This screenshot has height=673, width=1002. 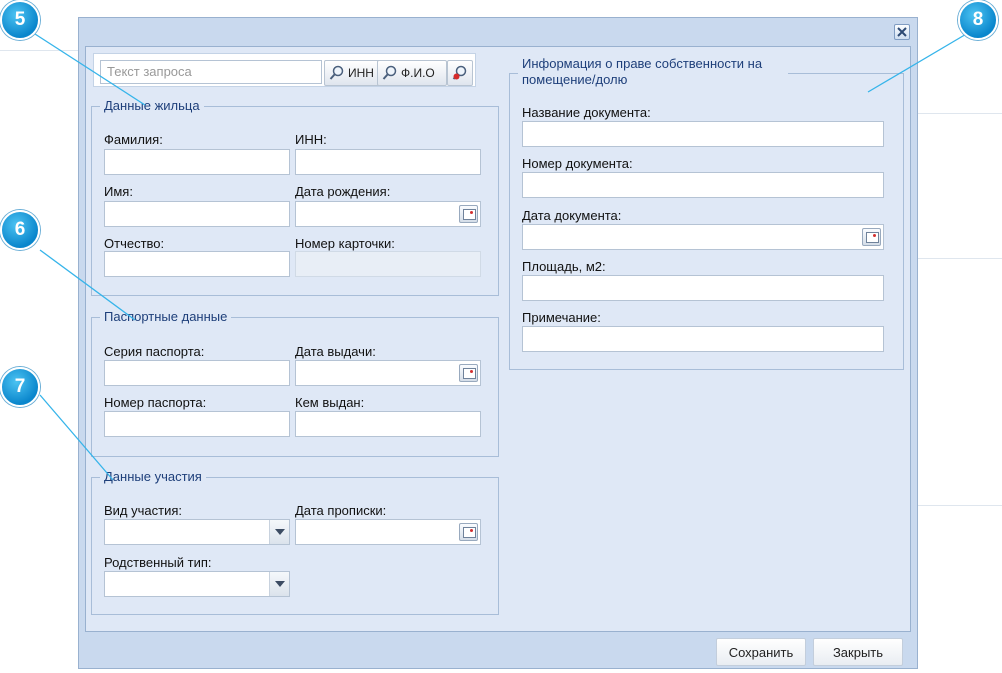 What do you see at coordinates (572, 215) in the screenshot?
I see `doc-date-label: Дата документа:` at bounding box center [572, 215].